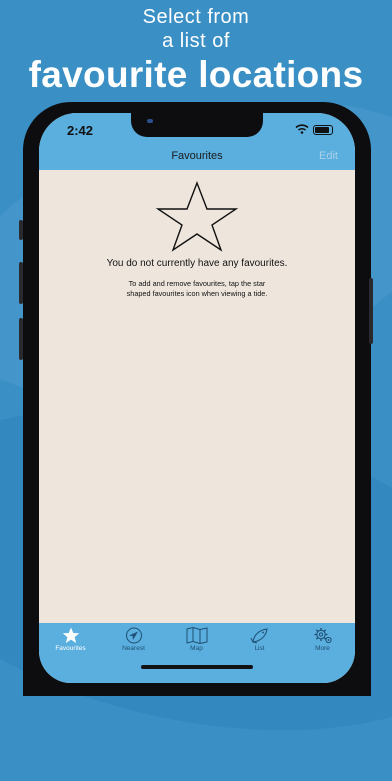  Describe the element at coordinates (196, 41) in the screenshot. I see `promo-headline-line2: a list of` at that location.